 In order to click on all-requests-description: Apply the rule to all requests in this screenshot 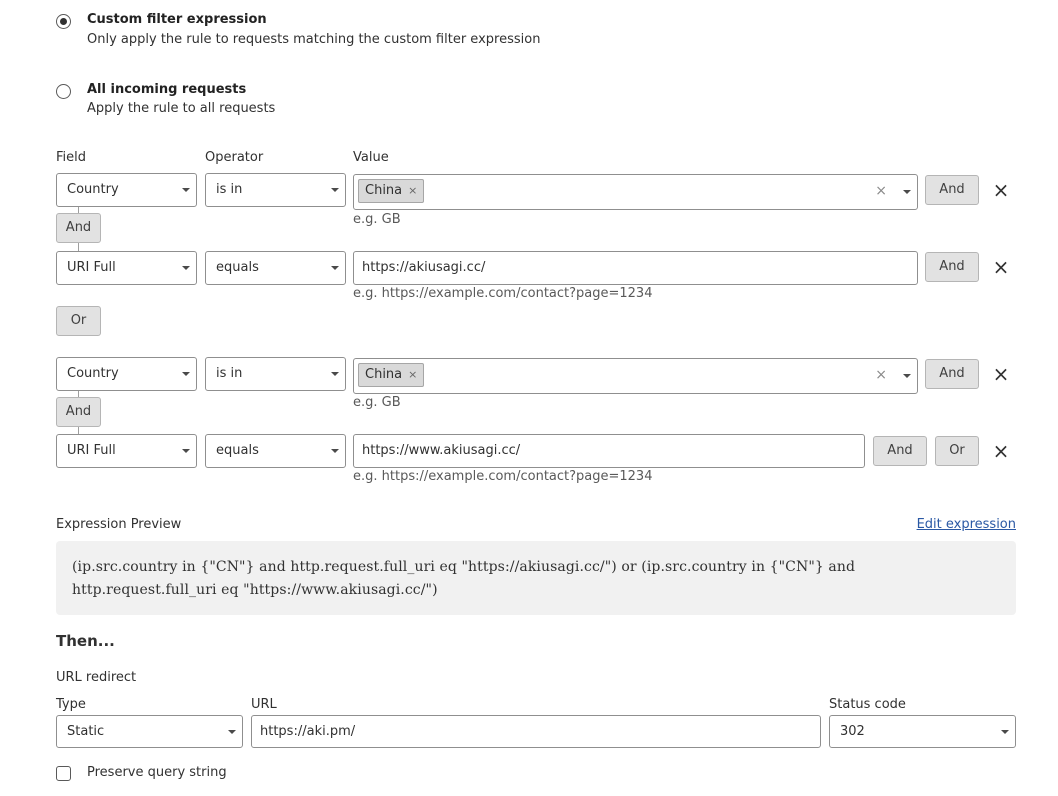, I will do `click(181, 108)`.